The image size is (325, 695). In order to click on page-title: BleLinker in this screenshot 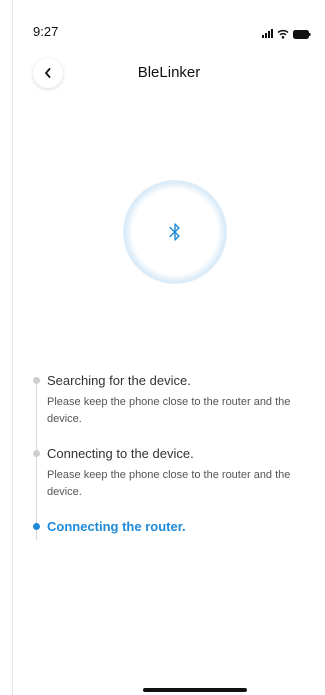, I will do `click(169, 72)`.